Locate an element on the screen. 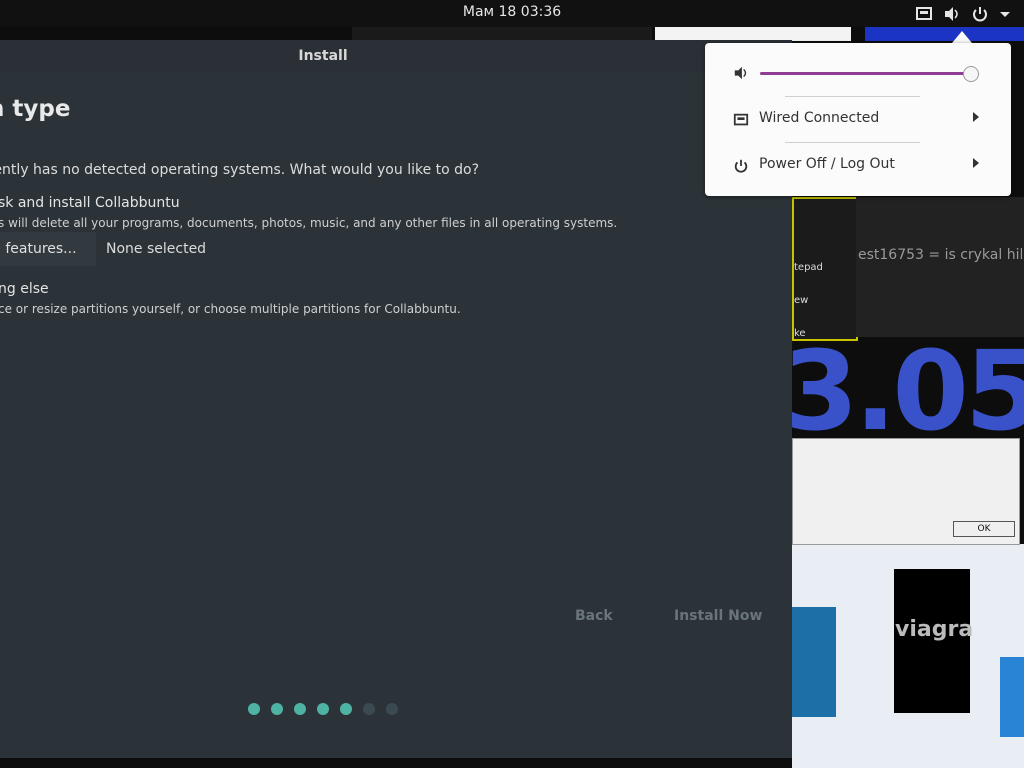 The width and height of the screenshot is (1024, 768). clock: Мам 18 03:36 is located at coordinates (512, 12).